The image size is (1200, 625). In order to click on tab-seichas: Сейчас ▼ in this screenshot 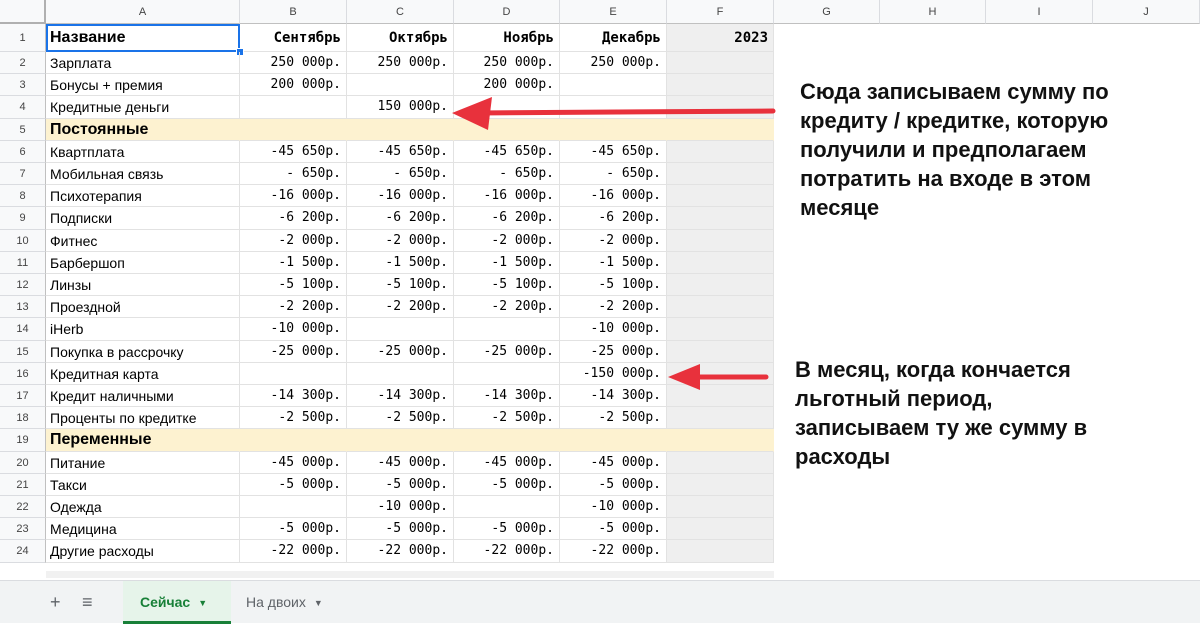, I will do `click(177, 602)`.